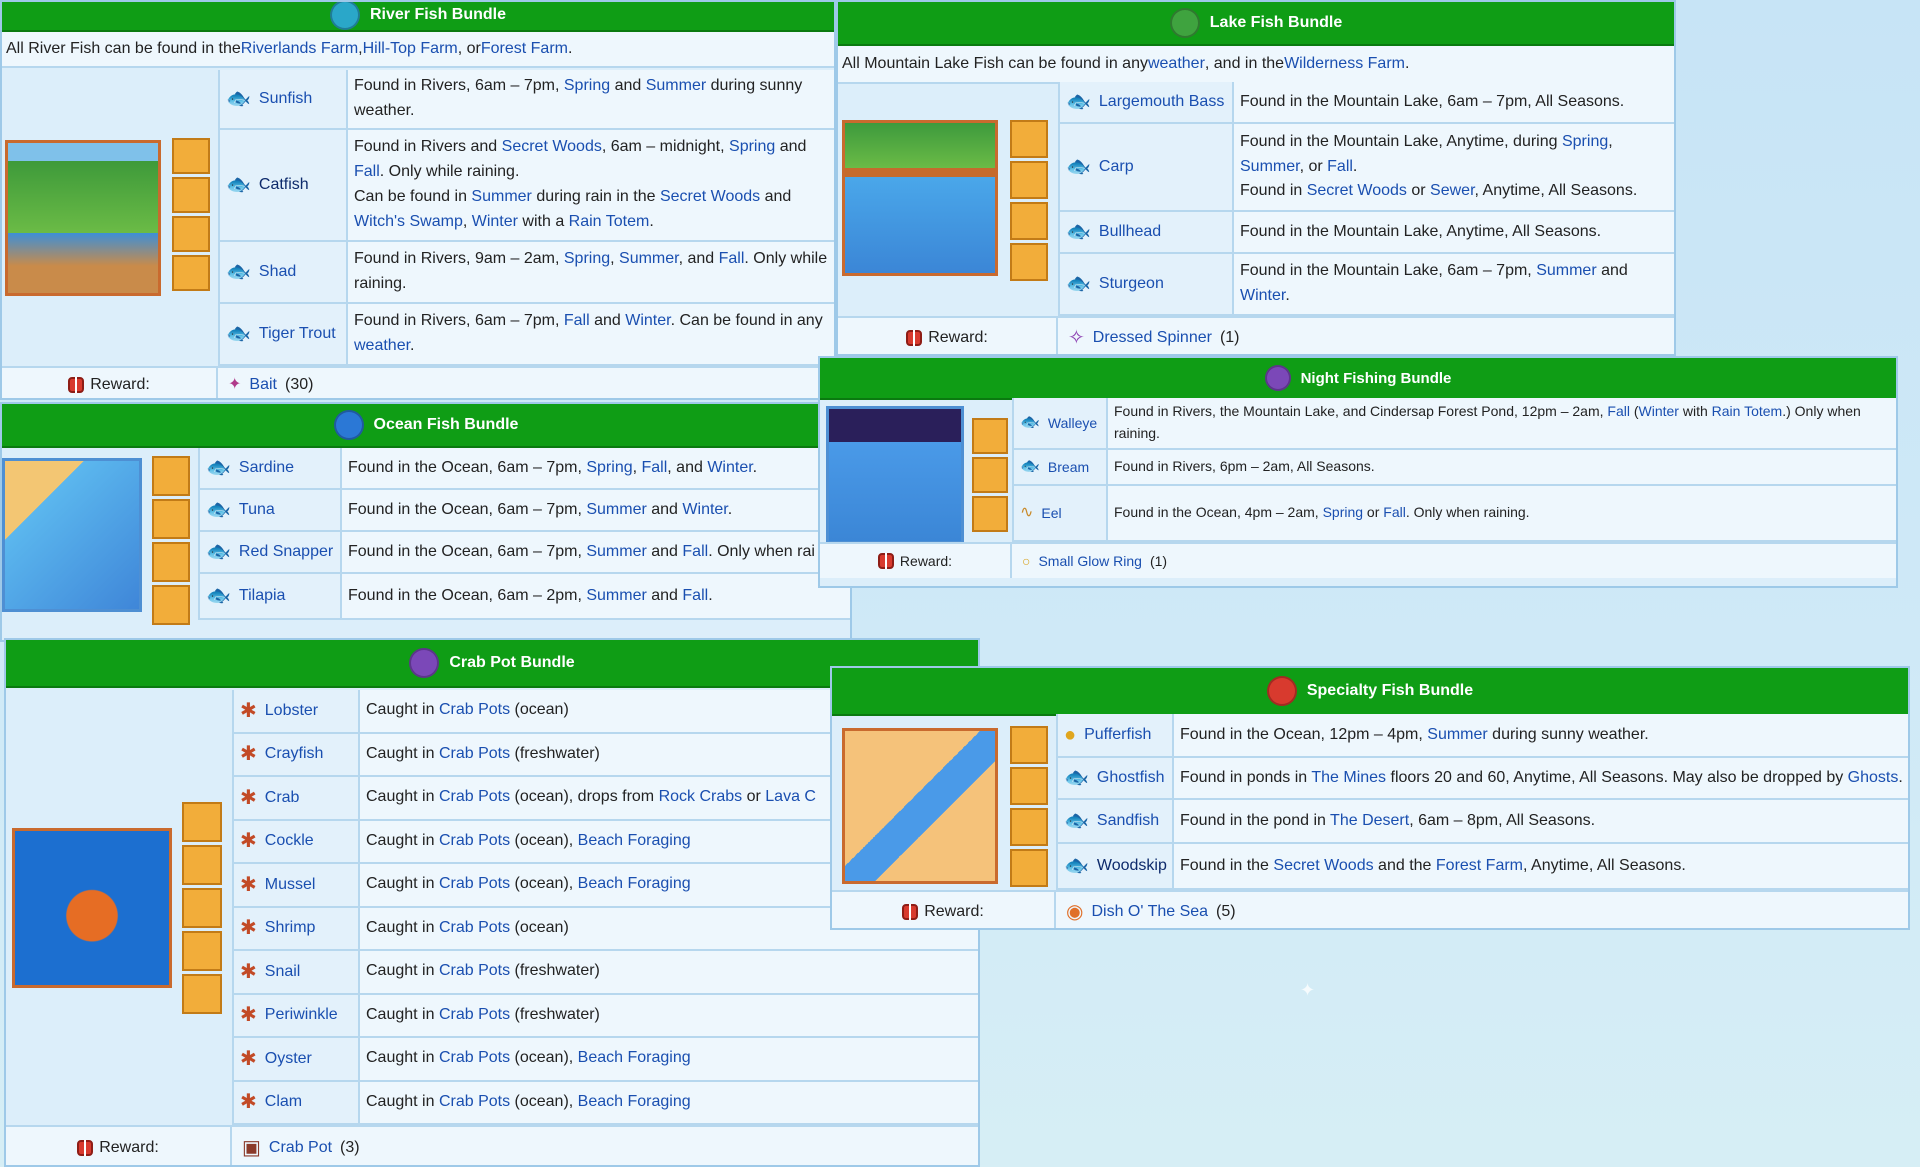  I want to click on fish-link-bream: Bream, so click(1068, 467).